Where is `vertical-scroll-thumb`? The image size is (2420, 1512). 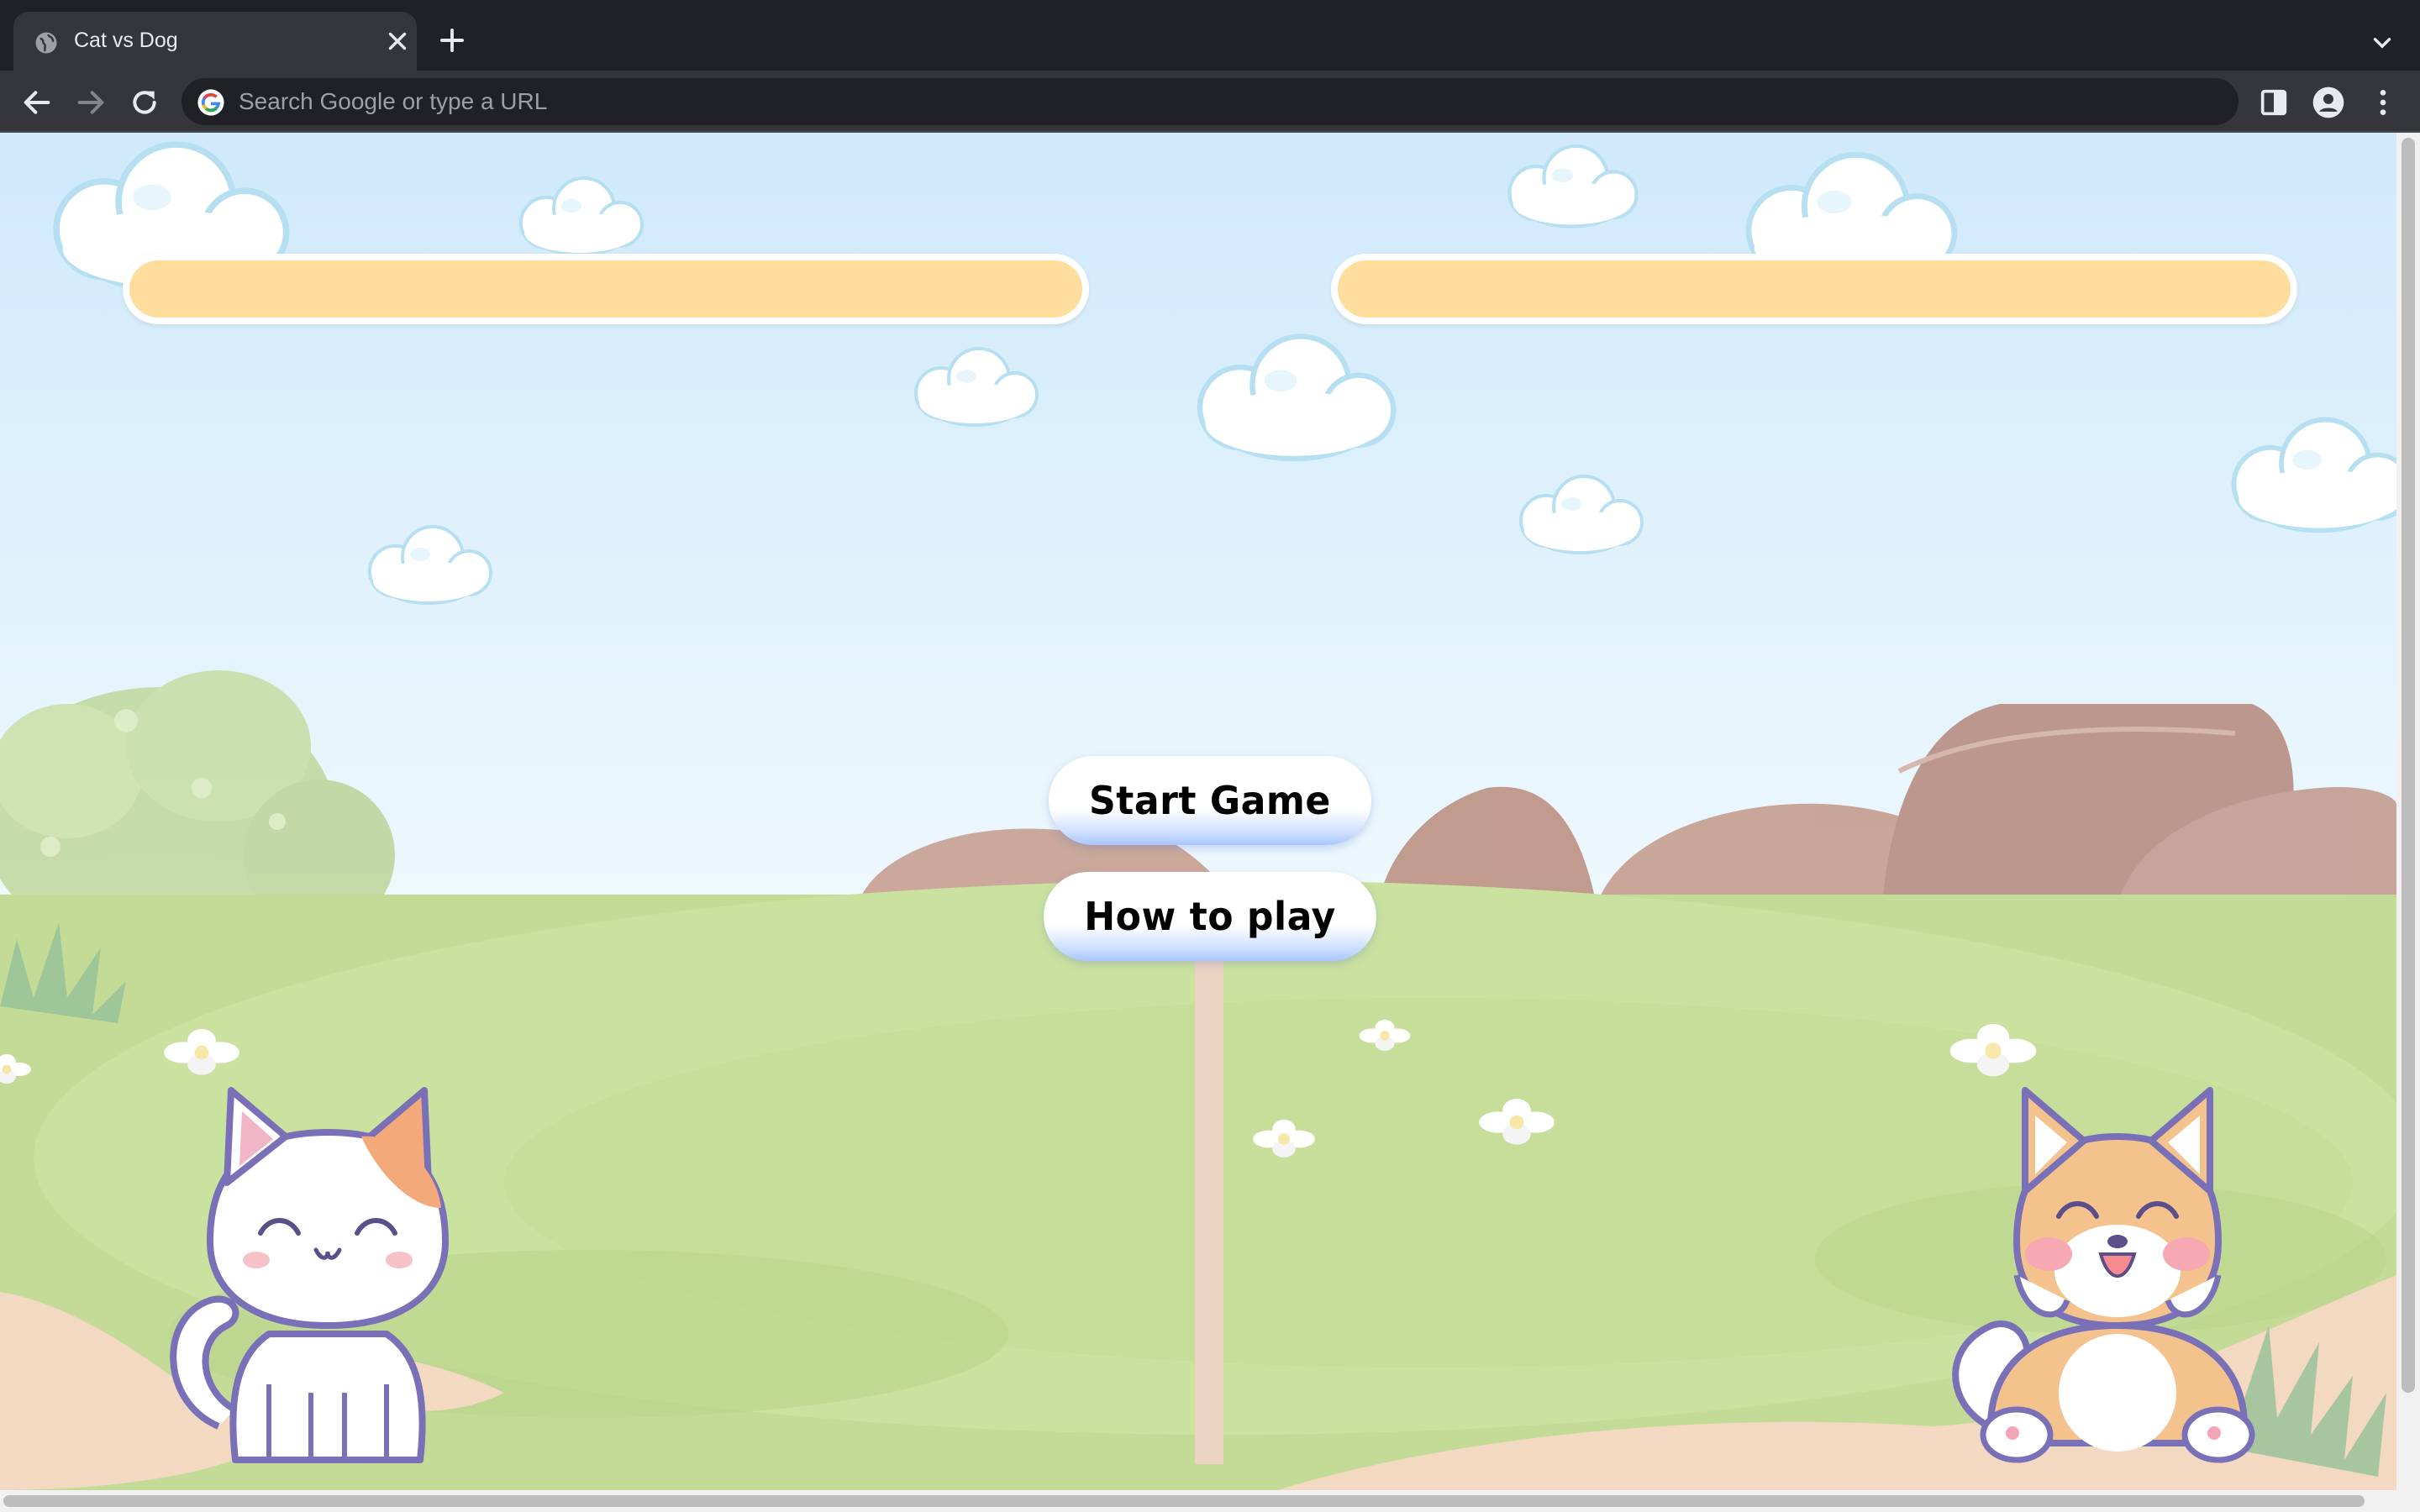 vertical-scroll-thumb is located at coordinates (2408, 765).